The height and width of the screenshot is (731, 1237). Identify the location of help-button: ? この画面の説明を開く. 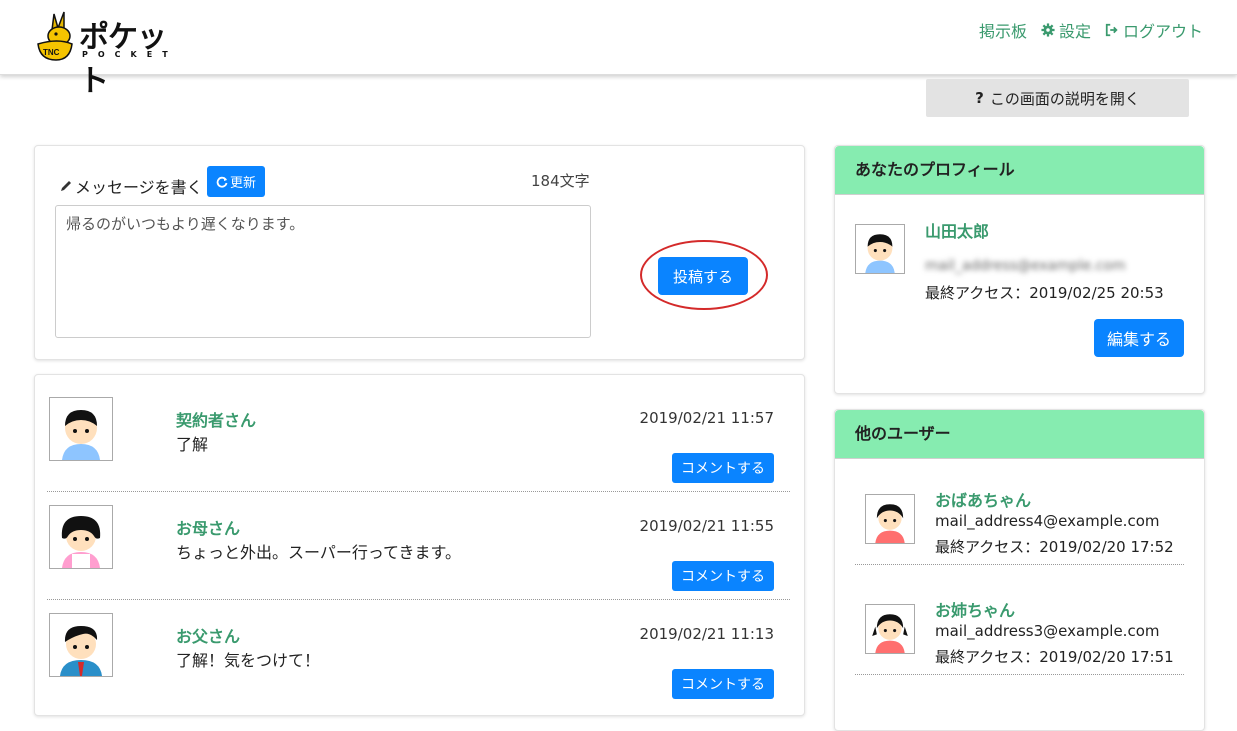
(1057, 98).